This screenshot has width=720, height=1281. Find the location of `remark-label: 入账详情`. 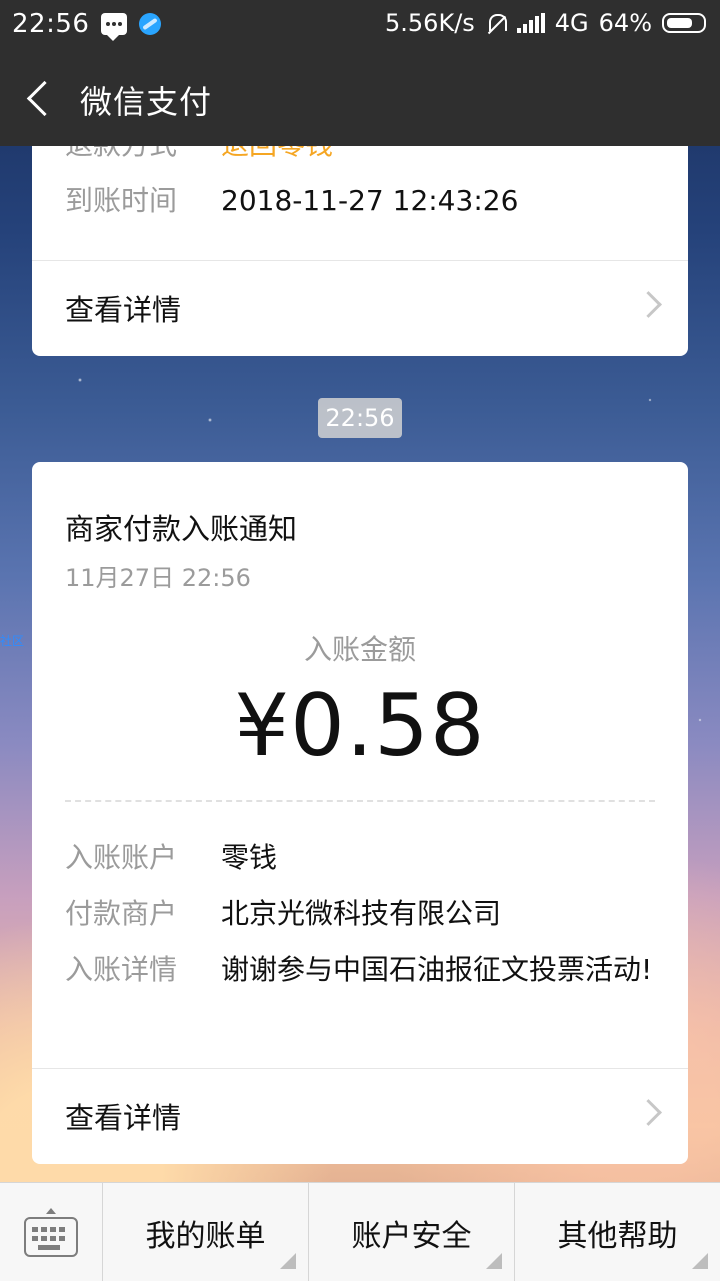

remark-label: 入账详情 is located at coordinates (121, 969).